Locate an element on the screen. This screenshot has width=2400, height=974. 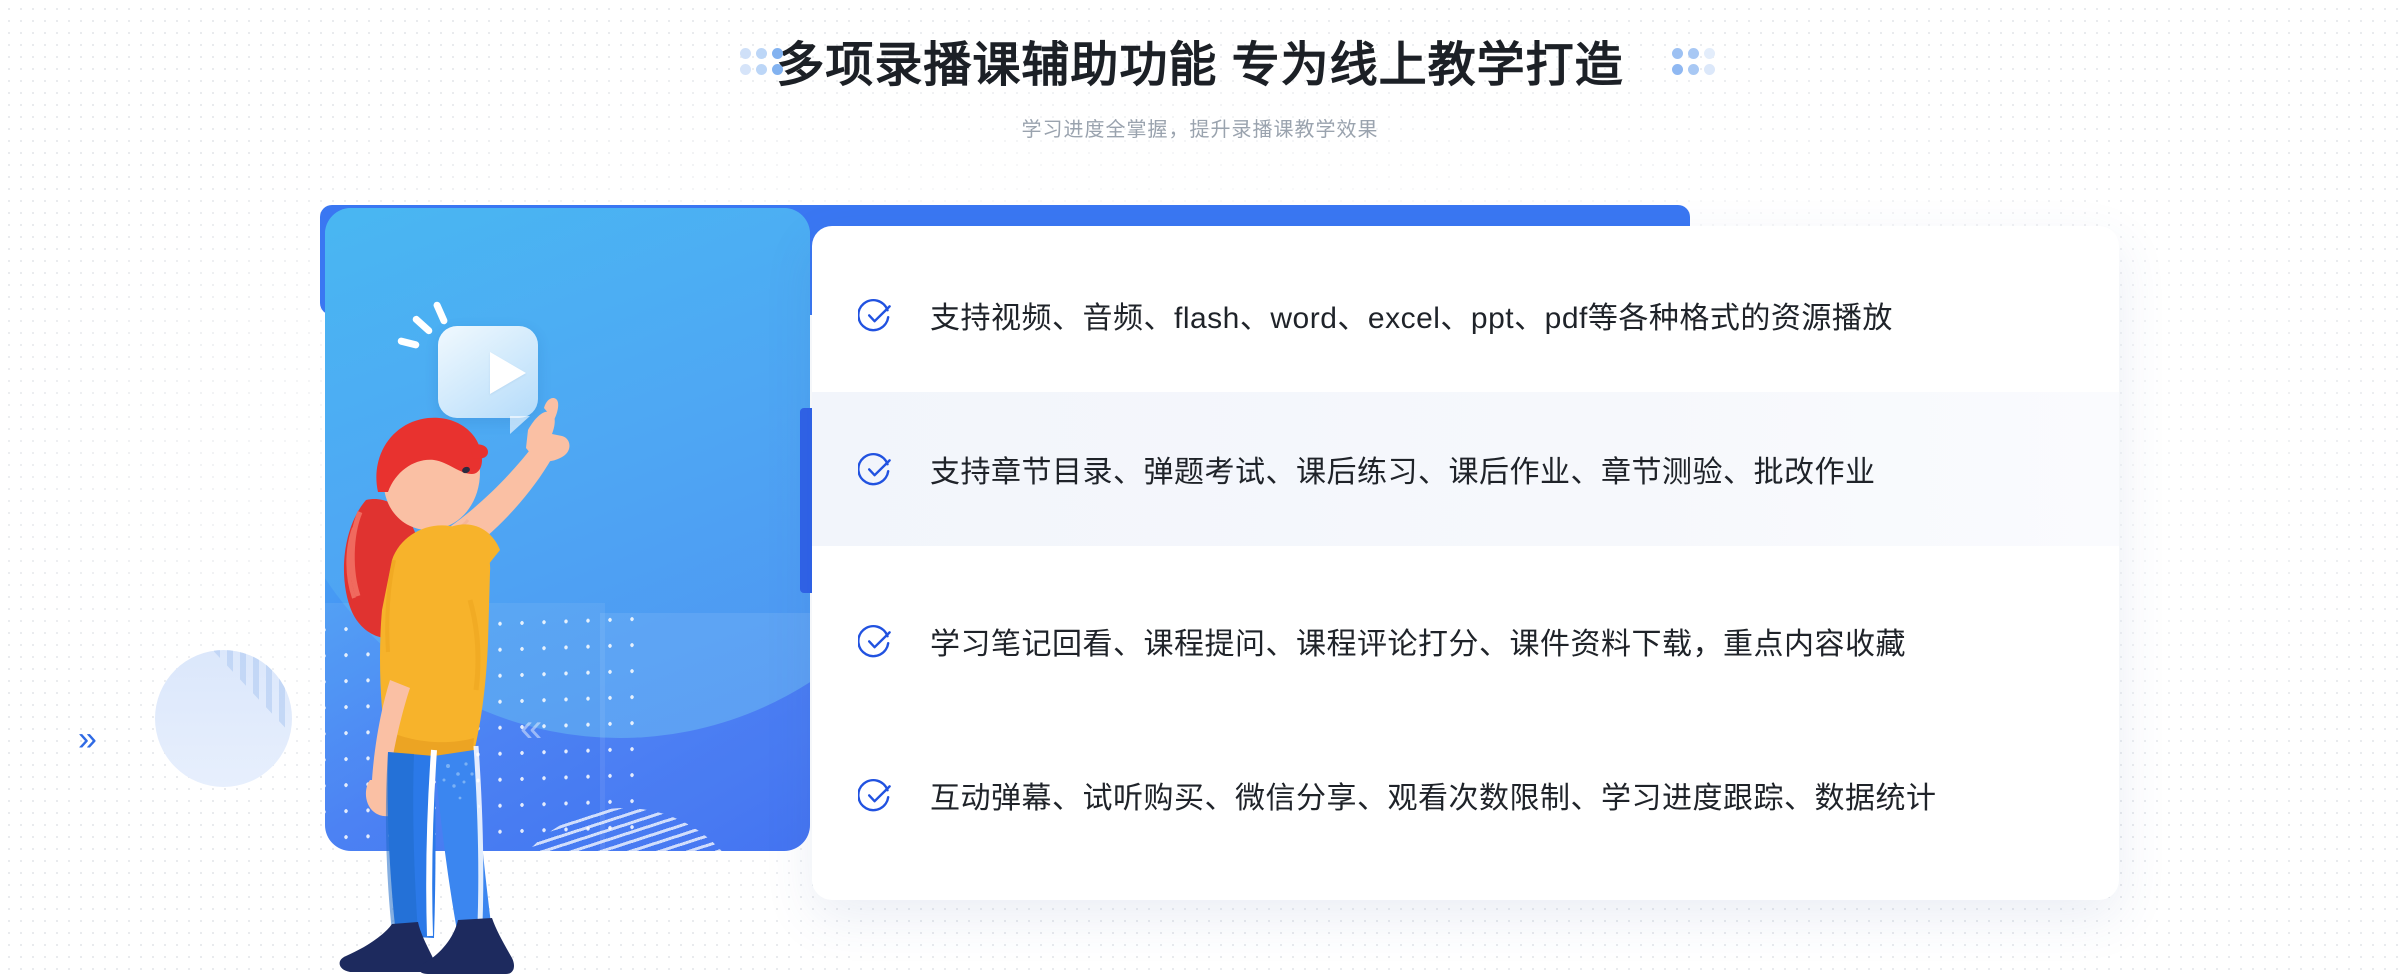
feature-text: 互动弹幕、试听购买、微信分享、观看次数限制、学习进度跟踪、数据统计 is located at coordinates (1433, 798).